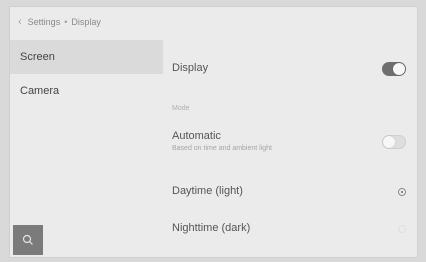  What do you see at coordinates (181, 108) in the screenshot?
I see `mode-section-title: Mode` at bounding box center [181, 108].